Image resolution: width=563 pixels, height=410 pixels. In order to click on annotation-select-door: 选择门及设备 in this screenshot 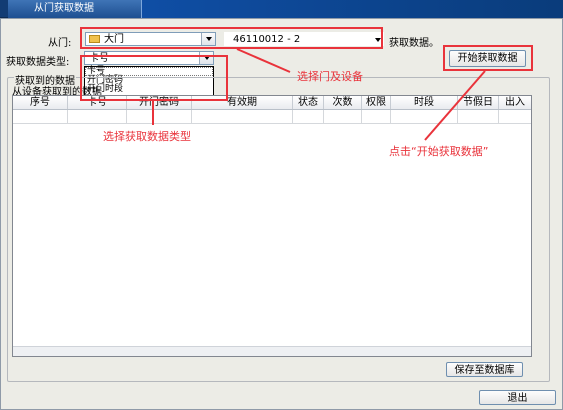, I will do `click(330, 76)`.